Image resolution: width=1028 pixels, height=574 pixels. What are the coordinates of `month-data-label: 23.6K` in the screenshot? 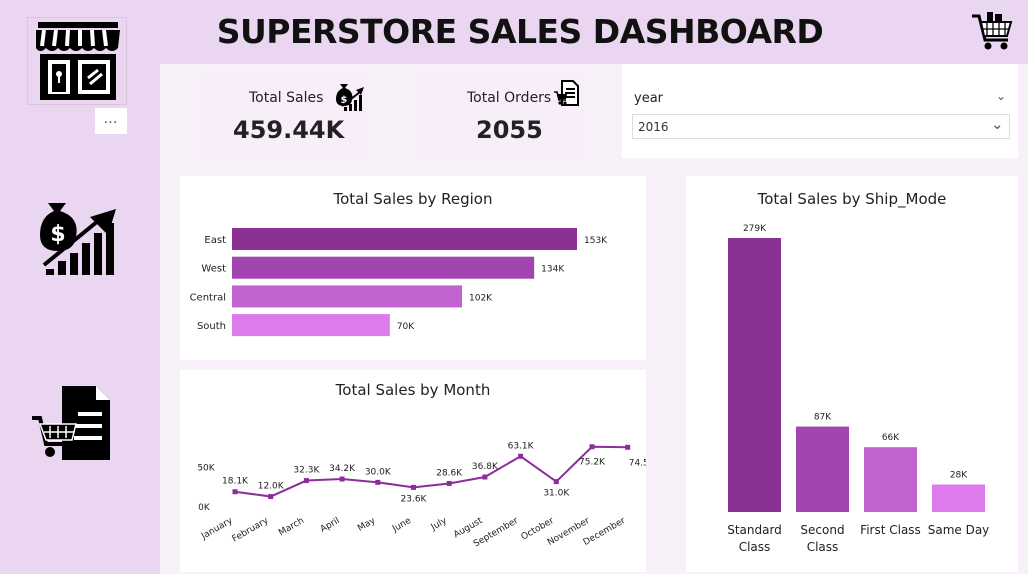 It's located at (414, 499).